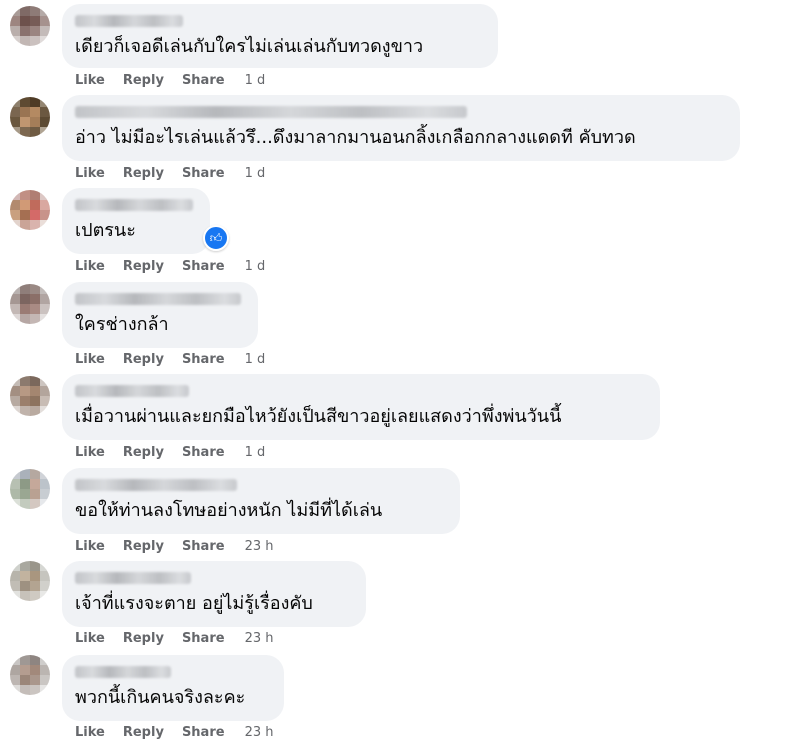 The width and height of the screenshot is (800, 744). Describe the element at coordinates (194, 603) in the screenshot. I see `comment-text: เจ้าที่แรงจะตาย อยู่ไม่รู้เรื่องคับ` at that location.